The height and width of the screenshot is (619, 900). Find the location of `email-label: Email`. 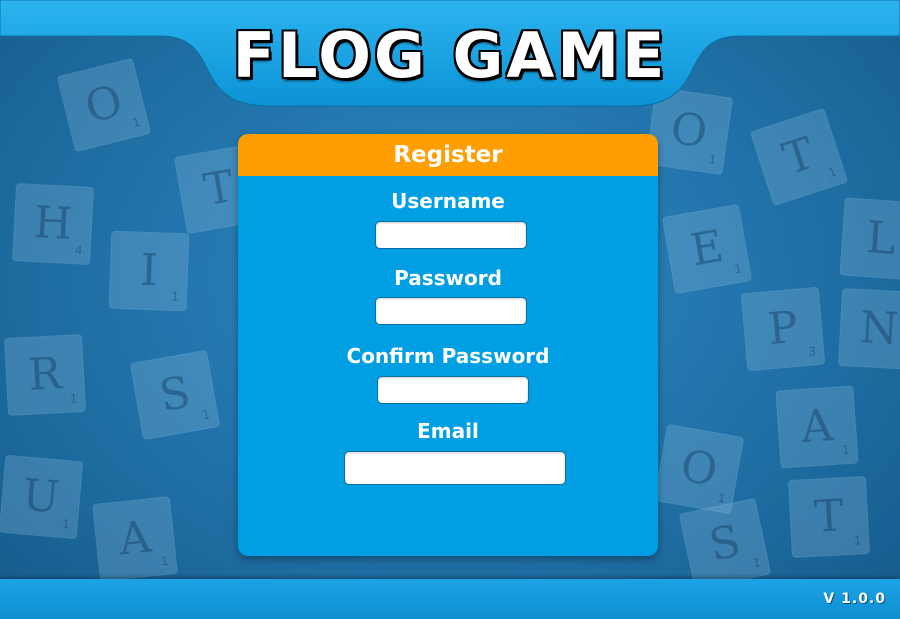

email-label: Email is located at coordinates (448, 431).